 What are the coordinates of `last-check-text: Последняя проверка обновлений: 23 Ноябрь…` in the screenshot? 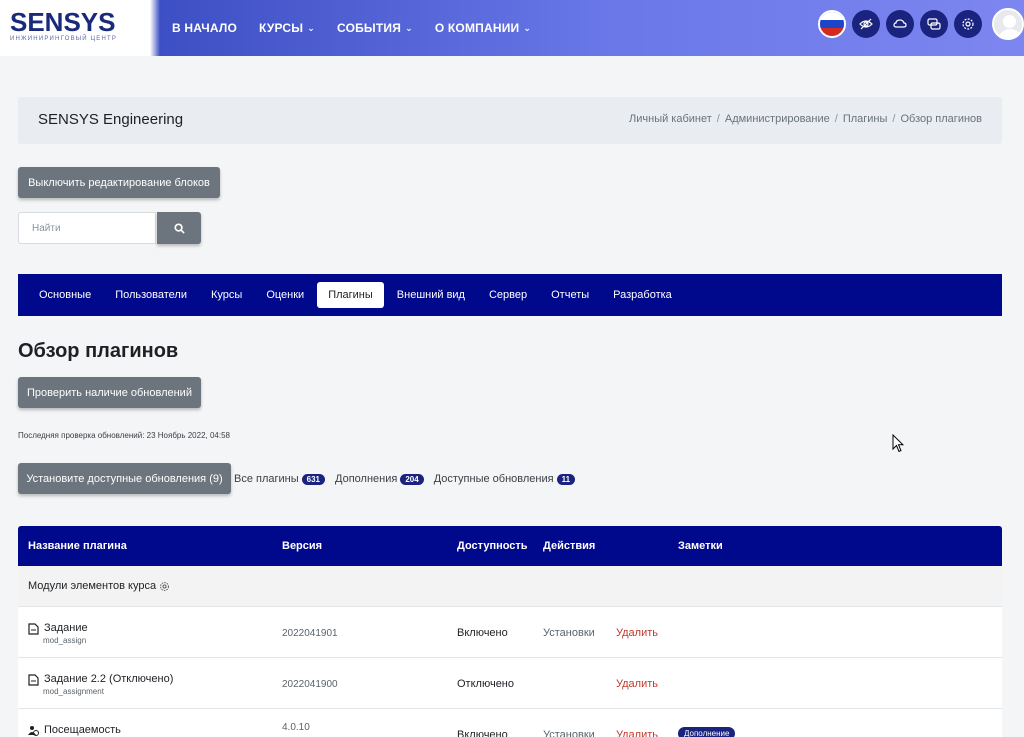 It's located at (124, 435).